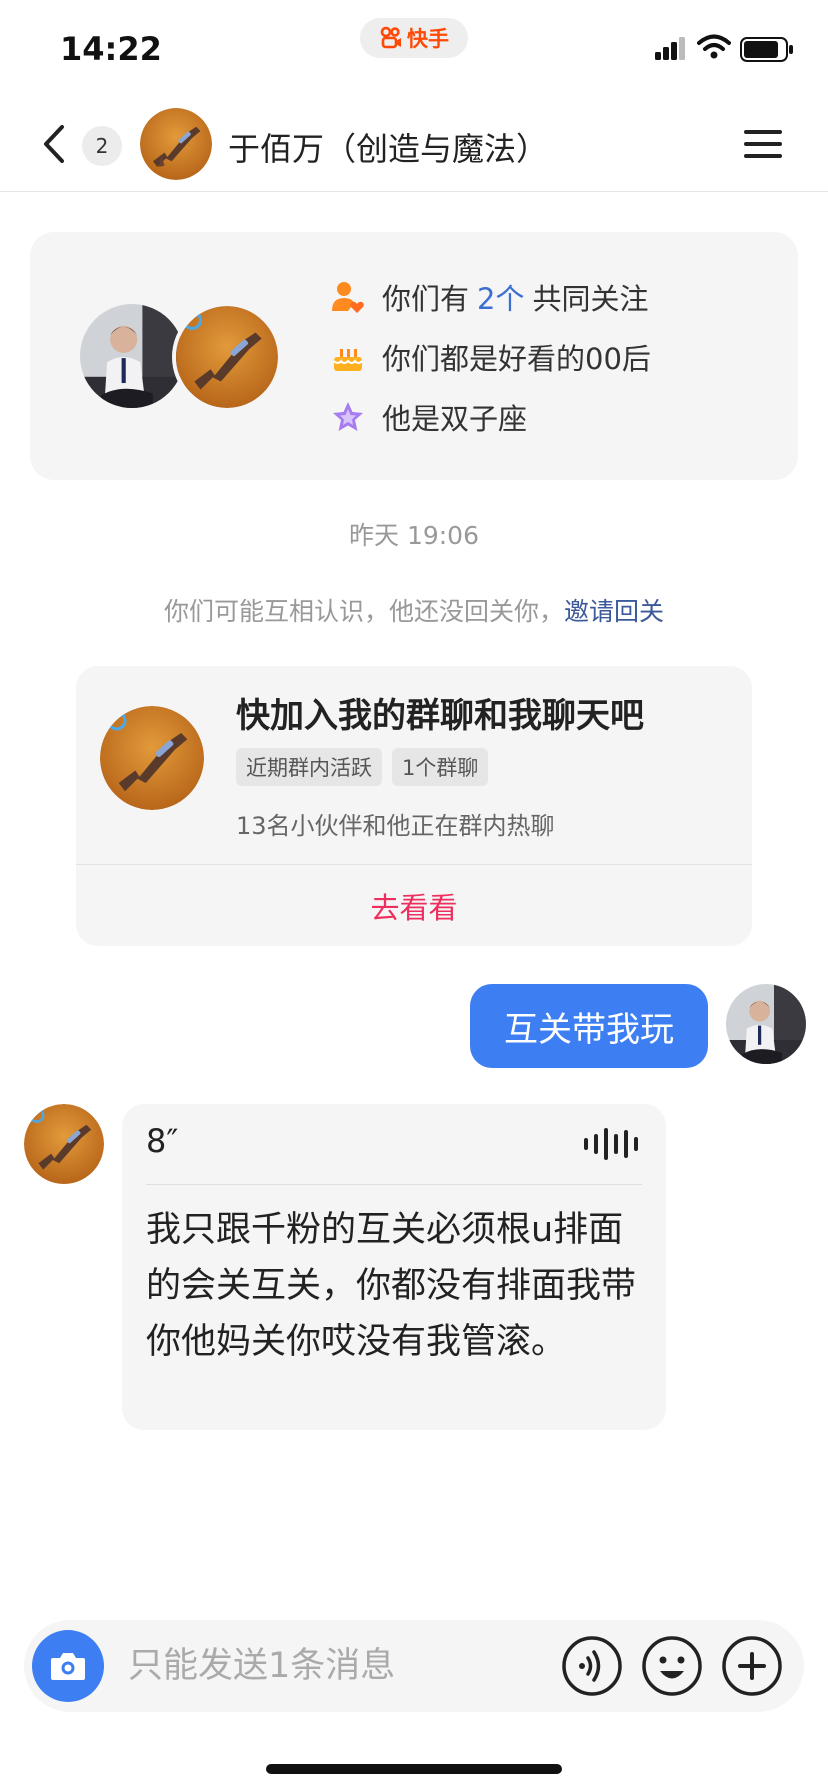 The width and height of the screenshot is (828, 1792). I want to click on system-notice-text: 你们可能互相认识，他还没回关你，, so click(363, 611).